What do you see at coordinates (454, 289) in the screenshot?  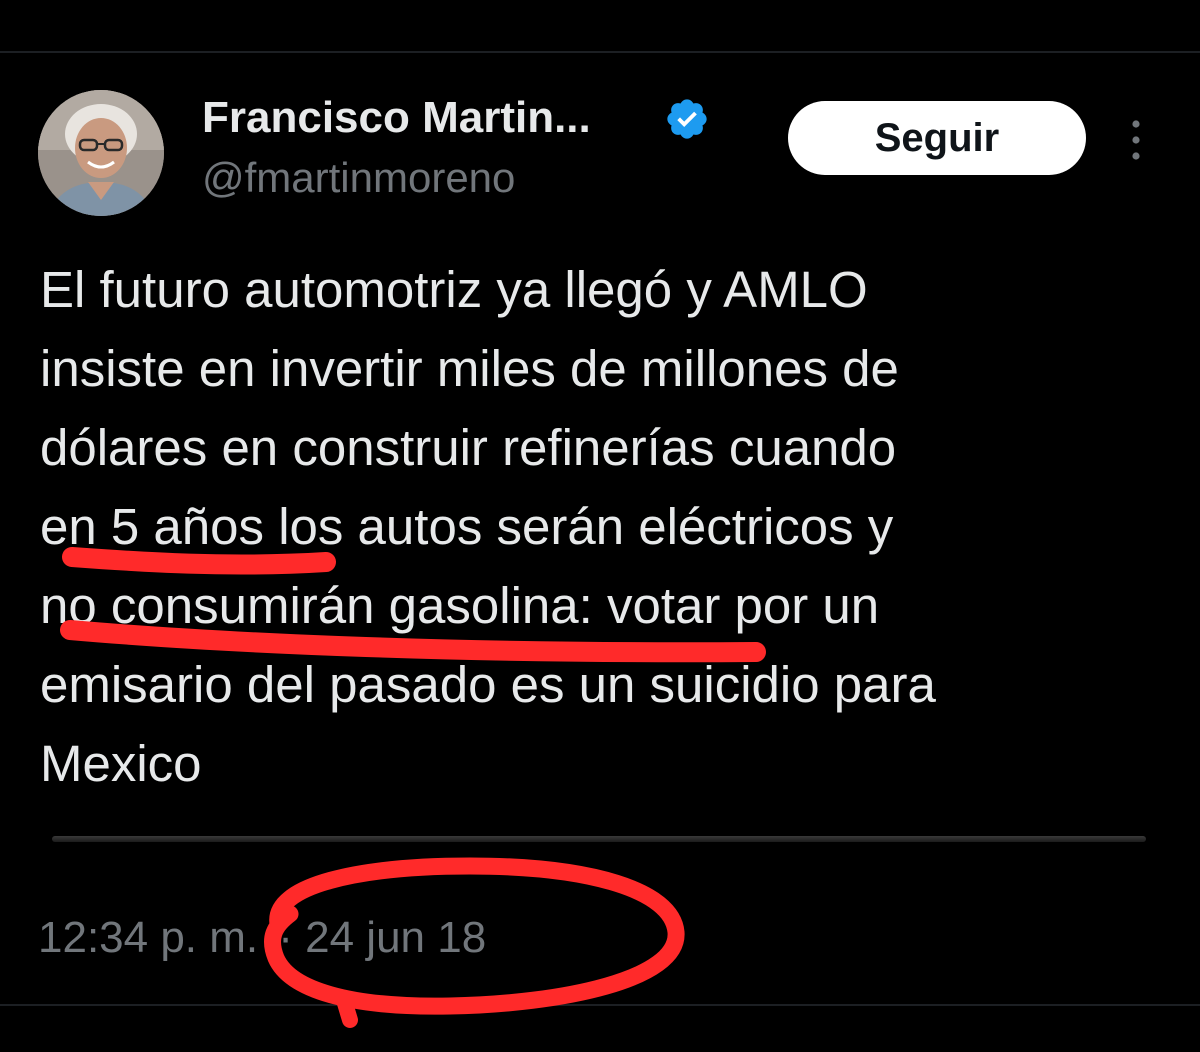 I see `tweet-line: El futuro automotriz ya llegó y AMLO` at bounding box center [454, 289].